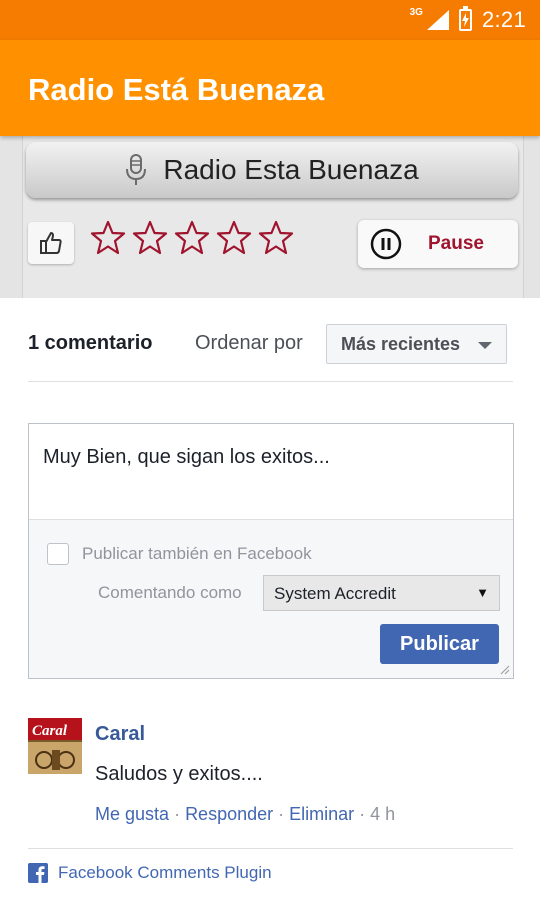  What do you see at coordinates (401, 343) in the screenshot?
I see `order-select-value: Más recientes` at bounding box center [401, 343].